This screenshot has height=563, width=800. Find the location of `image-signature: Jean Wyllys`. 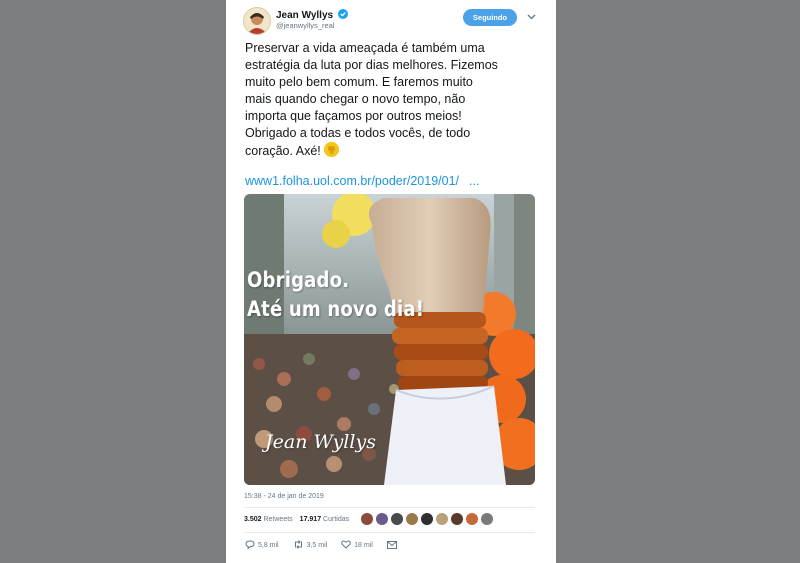

image-signature: Jean Wyllys is located at coordinates (320, 442).